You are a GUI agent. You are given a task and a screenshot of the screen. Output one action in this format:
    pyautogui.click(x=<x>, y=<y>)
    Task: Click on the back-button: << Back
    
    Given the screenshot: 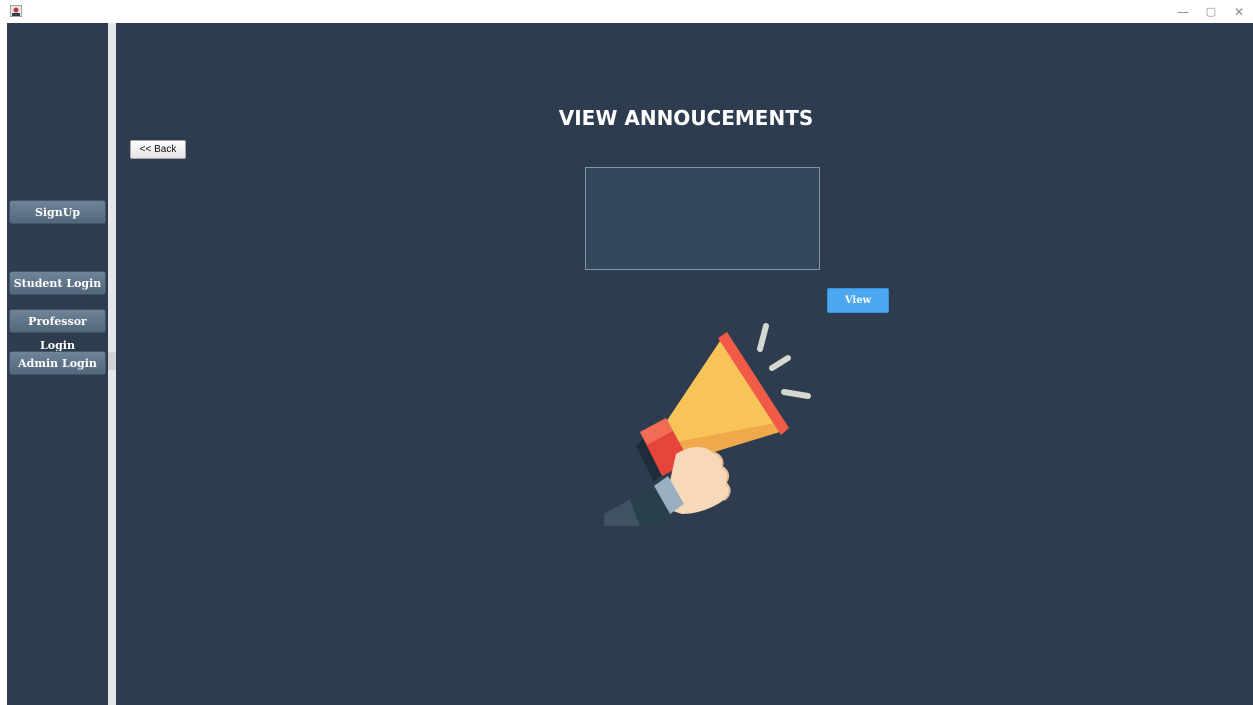 What is the action you would take?
    pyautogui.click(x=158, y=149)
    